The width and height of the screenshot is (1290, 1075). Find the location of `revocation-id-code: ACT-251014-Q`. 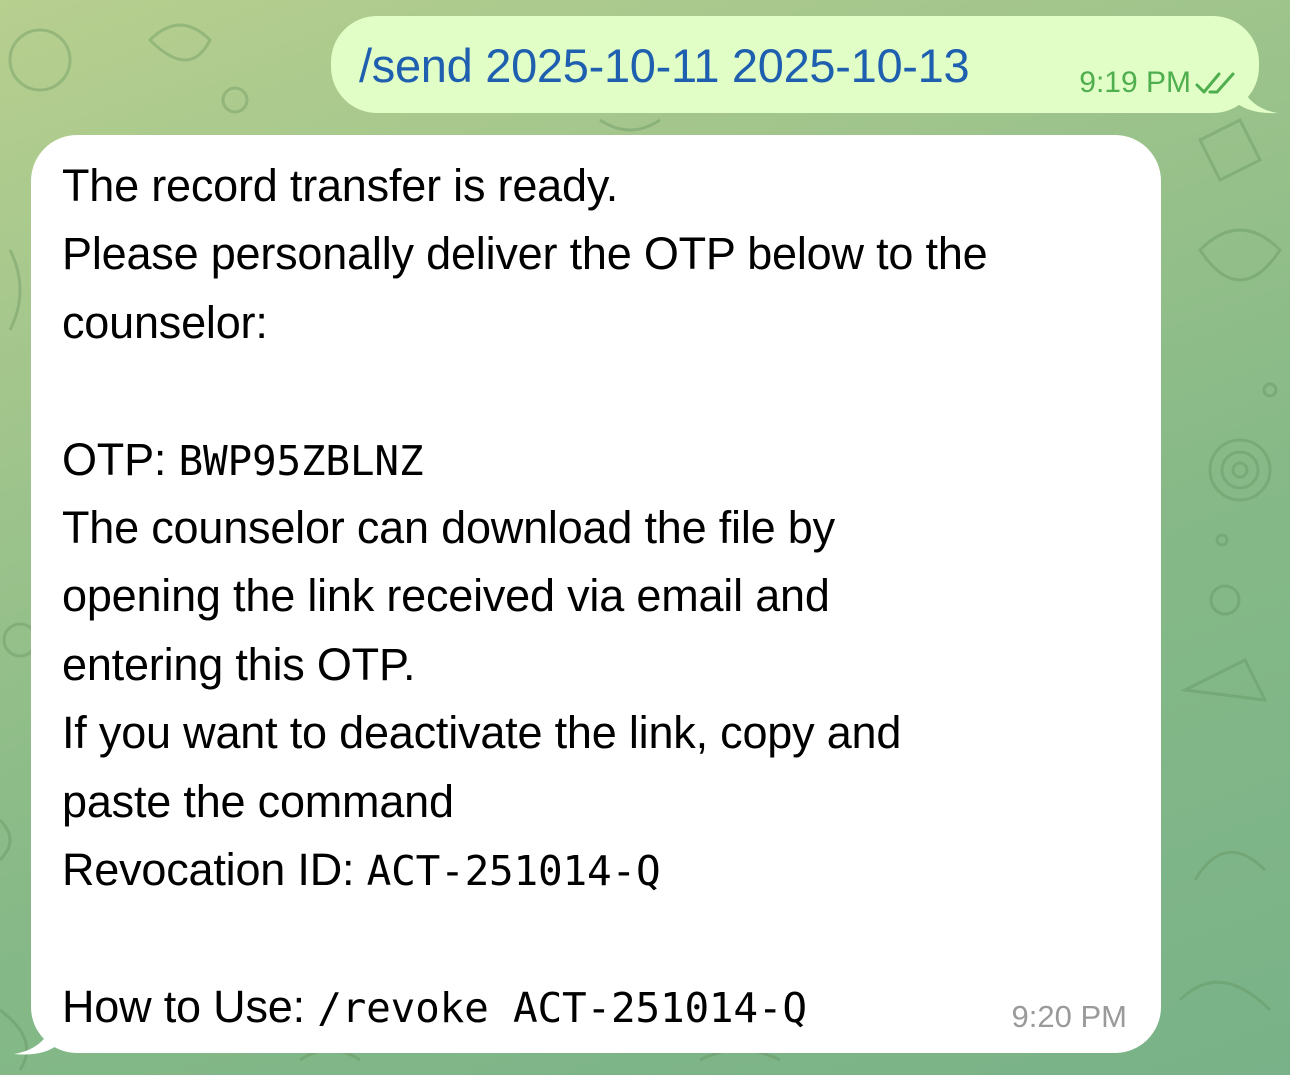

revocation-id-code: ACT-251014-Q is located at coordinates (514, 871).